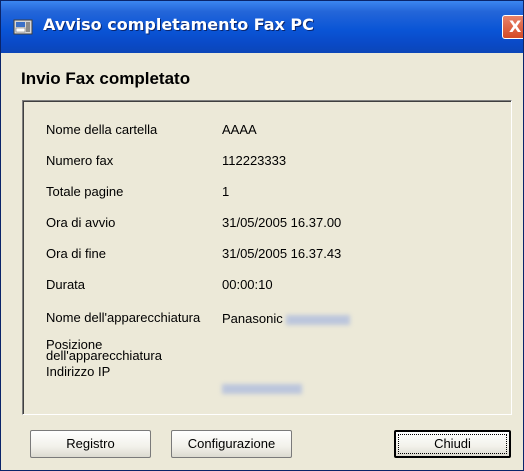 The height and width of the screenshot is (471, 524). What do you see at coordinates (226, 191) in the screenshot?
I see `total-pages-value: 1` at bounding box center [226, 191].